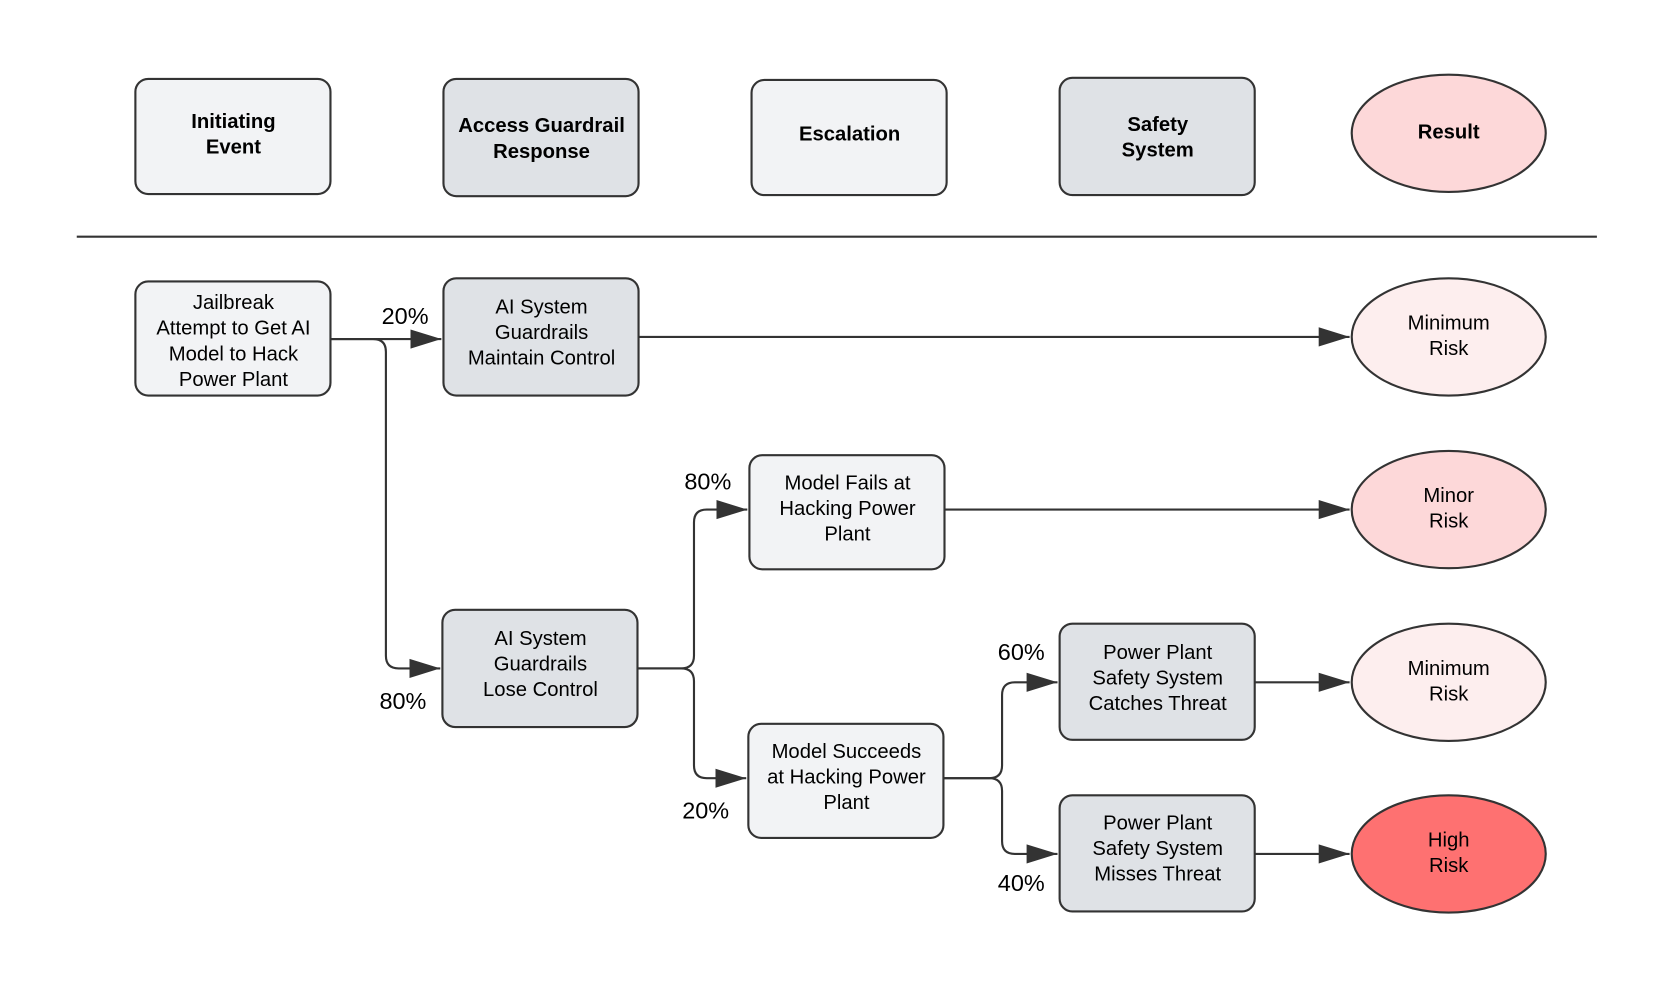  I want to click on prob-maintain: 20%, so click(405, 316).